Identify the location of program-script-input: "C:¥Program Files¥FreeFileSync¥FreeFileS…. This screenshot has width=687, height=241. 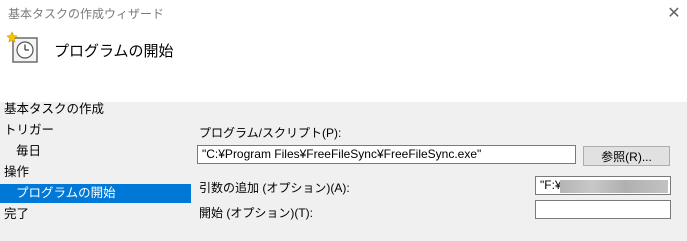
(386, 154).